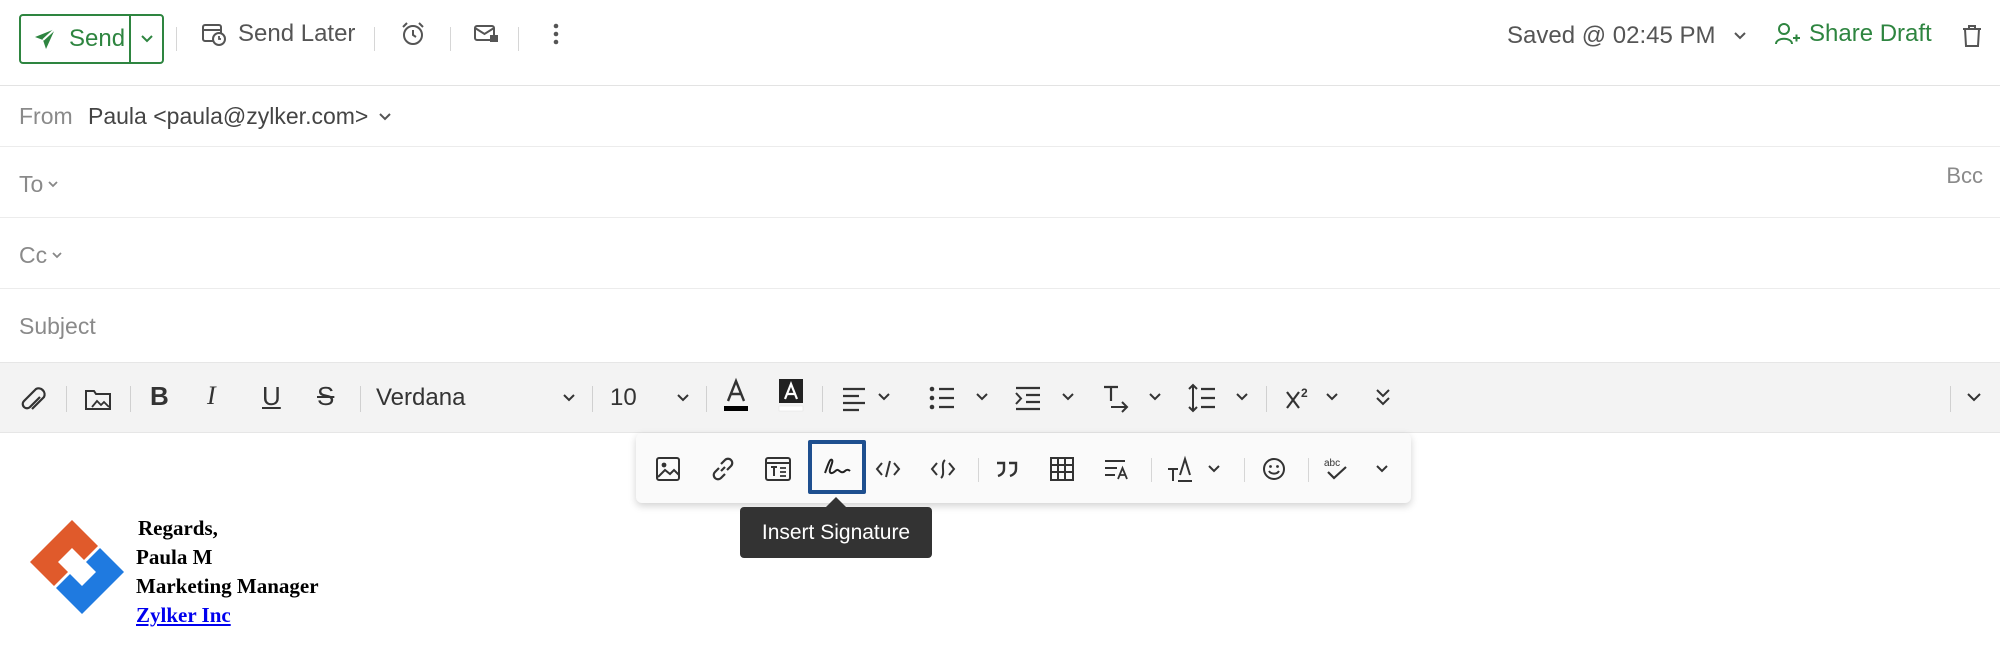  I want to click on bold-button: B, so click(159, 396).